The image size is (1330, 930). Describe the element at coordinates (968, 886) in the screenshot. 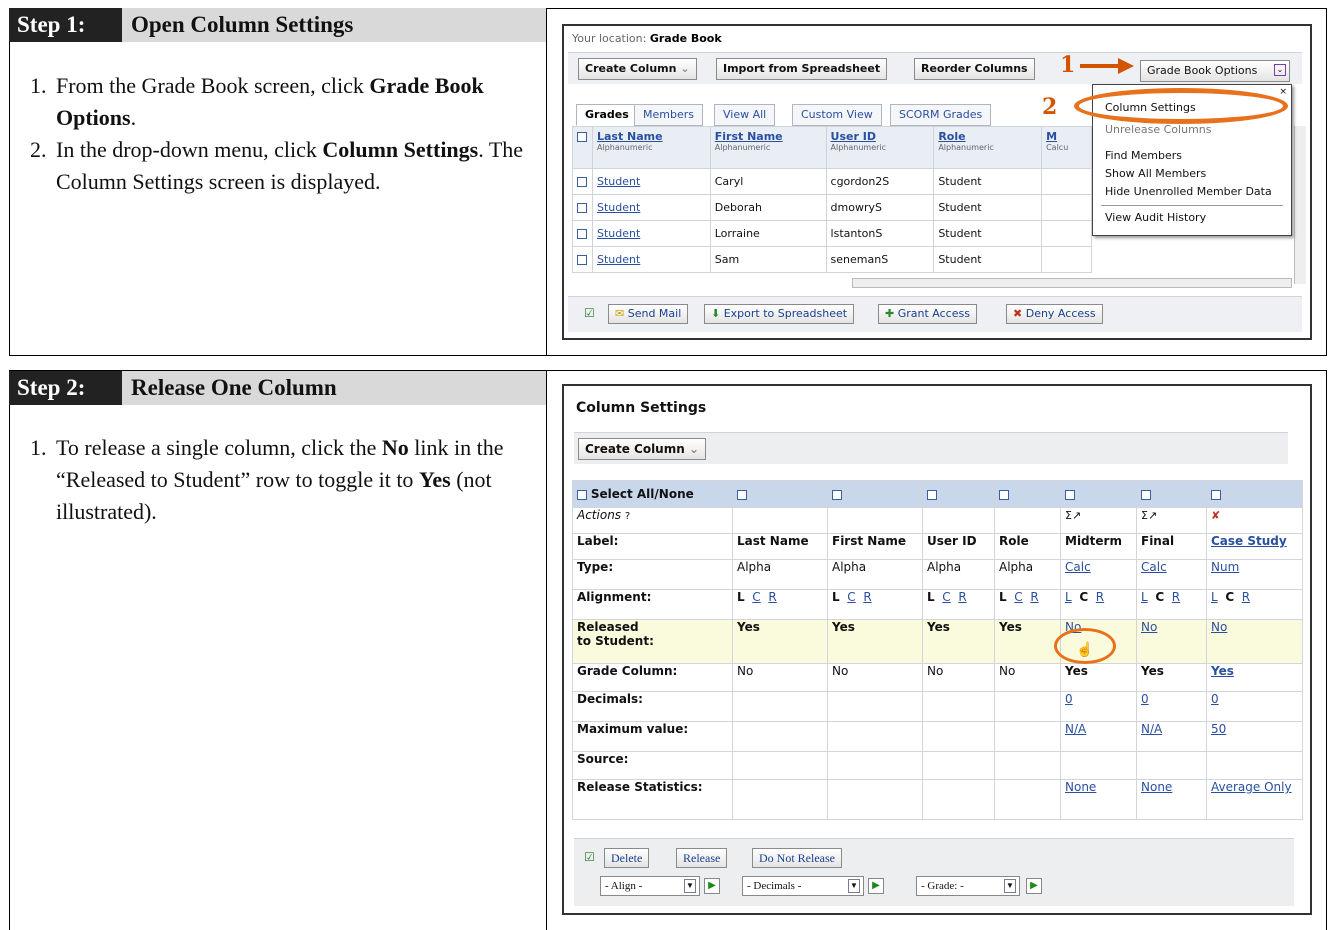

I see `grade-select: - Grade: - ▼` at that location.